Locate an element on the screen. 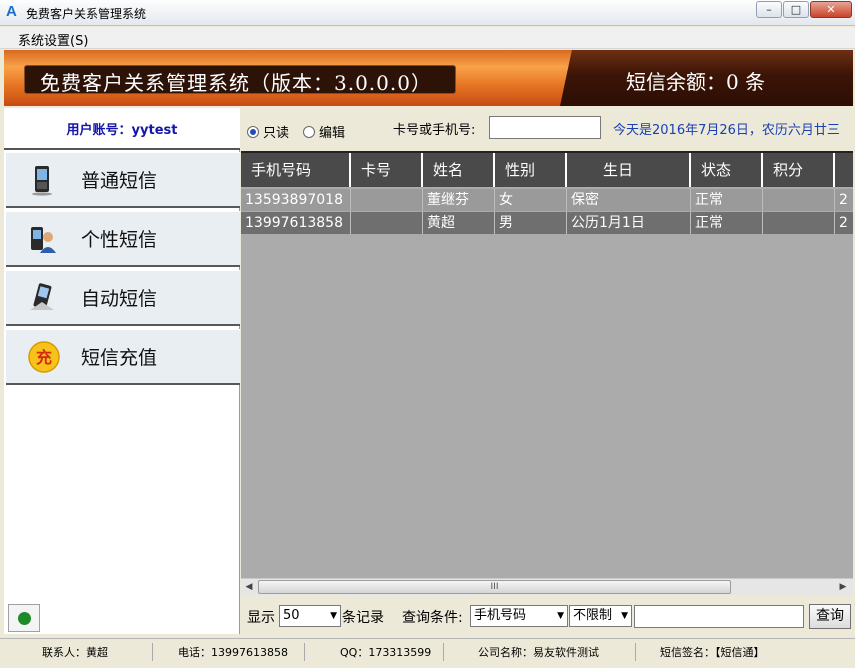  nav-normal-sms: 普通短信 is located at coordinates (123, 180).